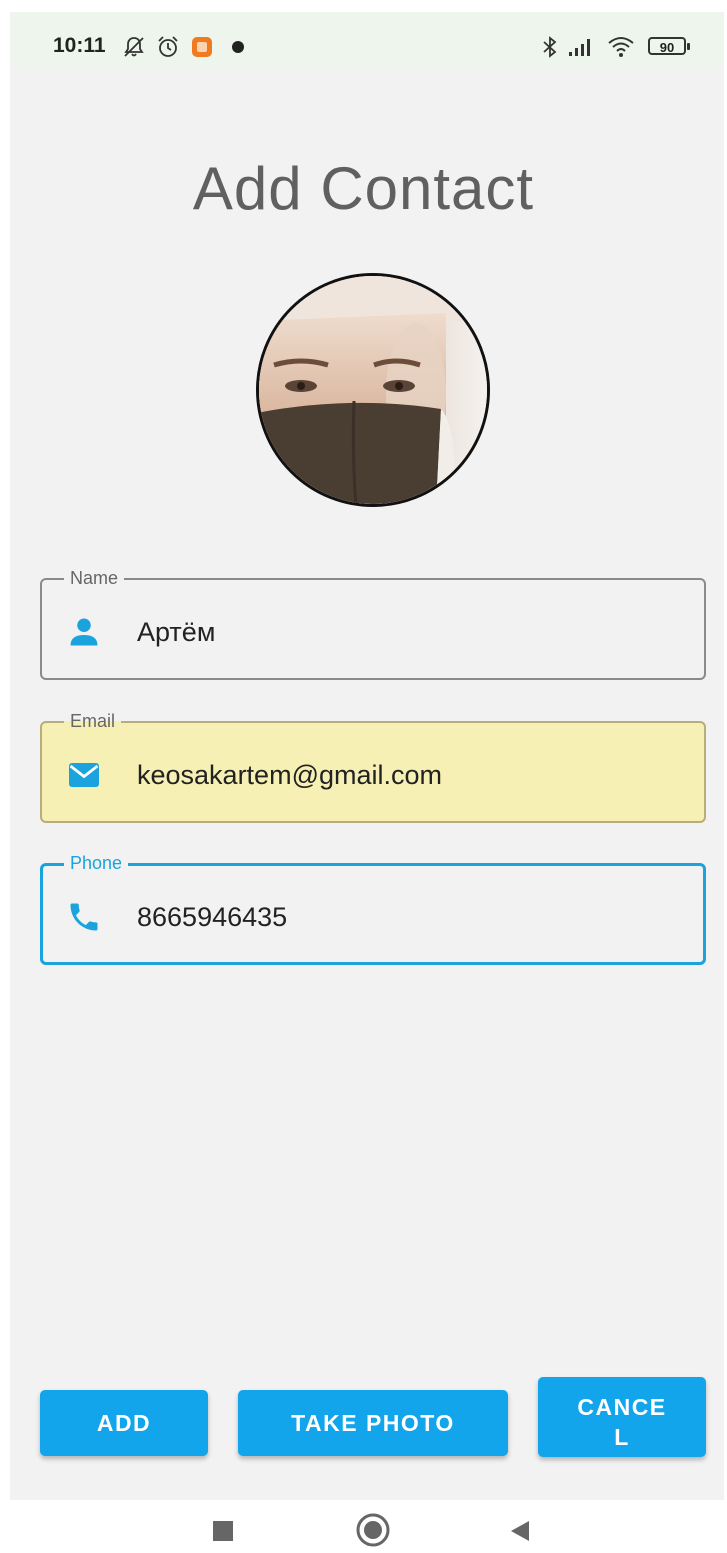  What do you see at coordinates (176, 632) in the screenshot?
I see `name-input: Артём` at bounding box center [176, 632].